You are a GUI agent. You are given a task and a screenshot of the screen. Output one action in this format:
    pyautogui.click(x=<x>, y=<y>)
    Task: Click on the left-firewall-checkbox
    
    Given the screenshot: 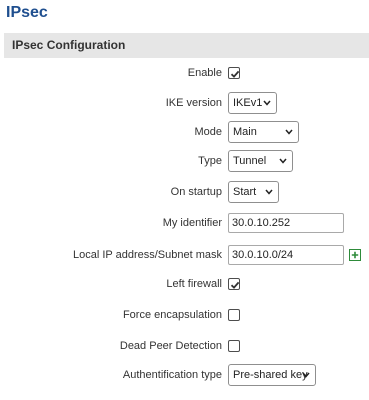 What is the action you would take?
    pyautogui.click(x=234, y=284)
    